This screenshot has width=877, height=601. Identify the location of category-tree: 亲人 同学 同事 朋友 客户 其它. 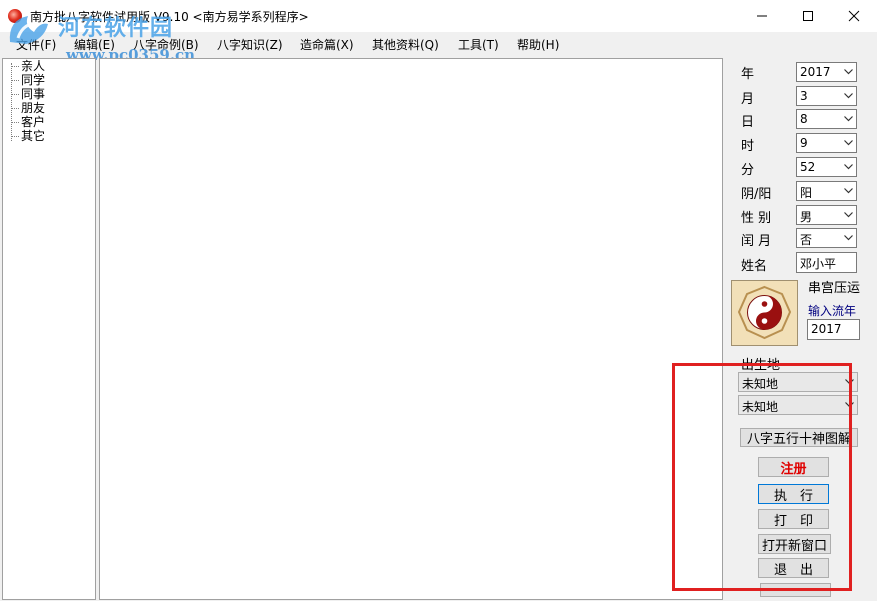
(49, 329).